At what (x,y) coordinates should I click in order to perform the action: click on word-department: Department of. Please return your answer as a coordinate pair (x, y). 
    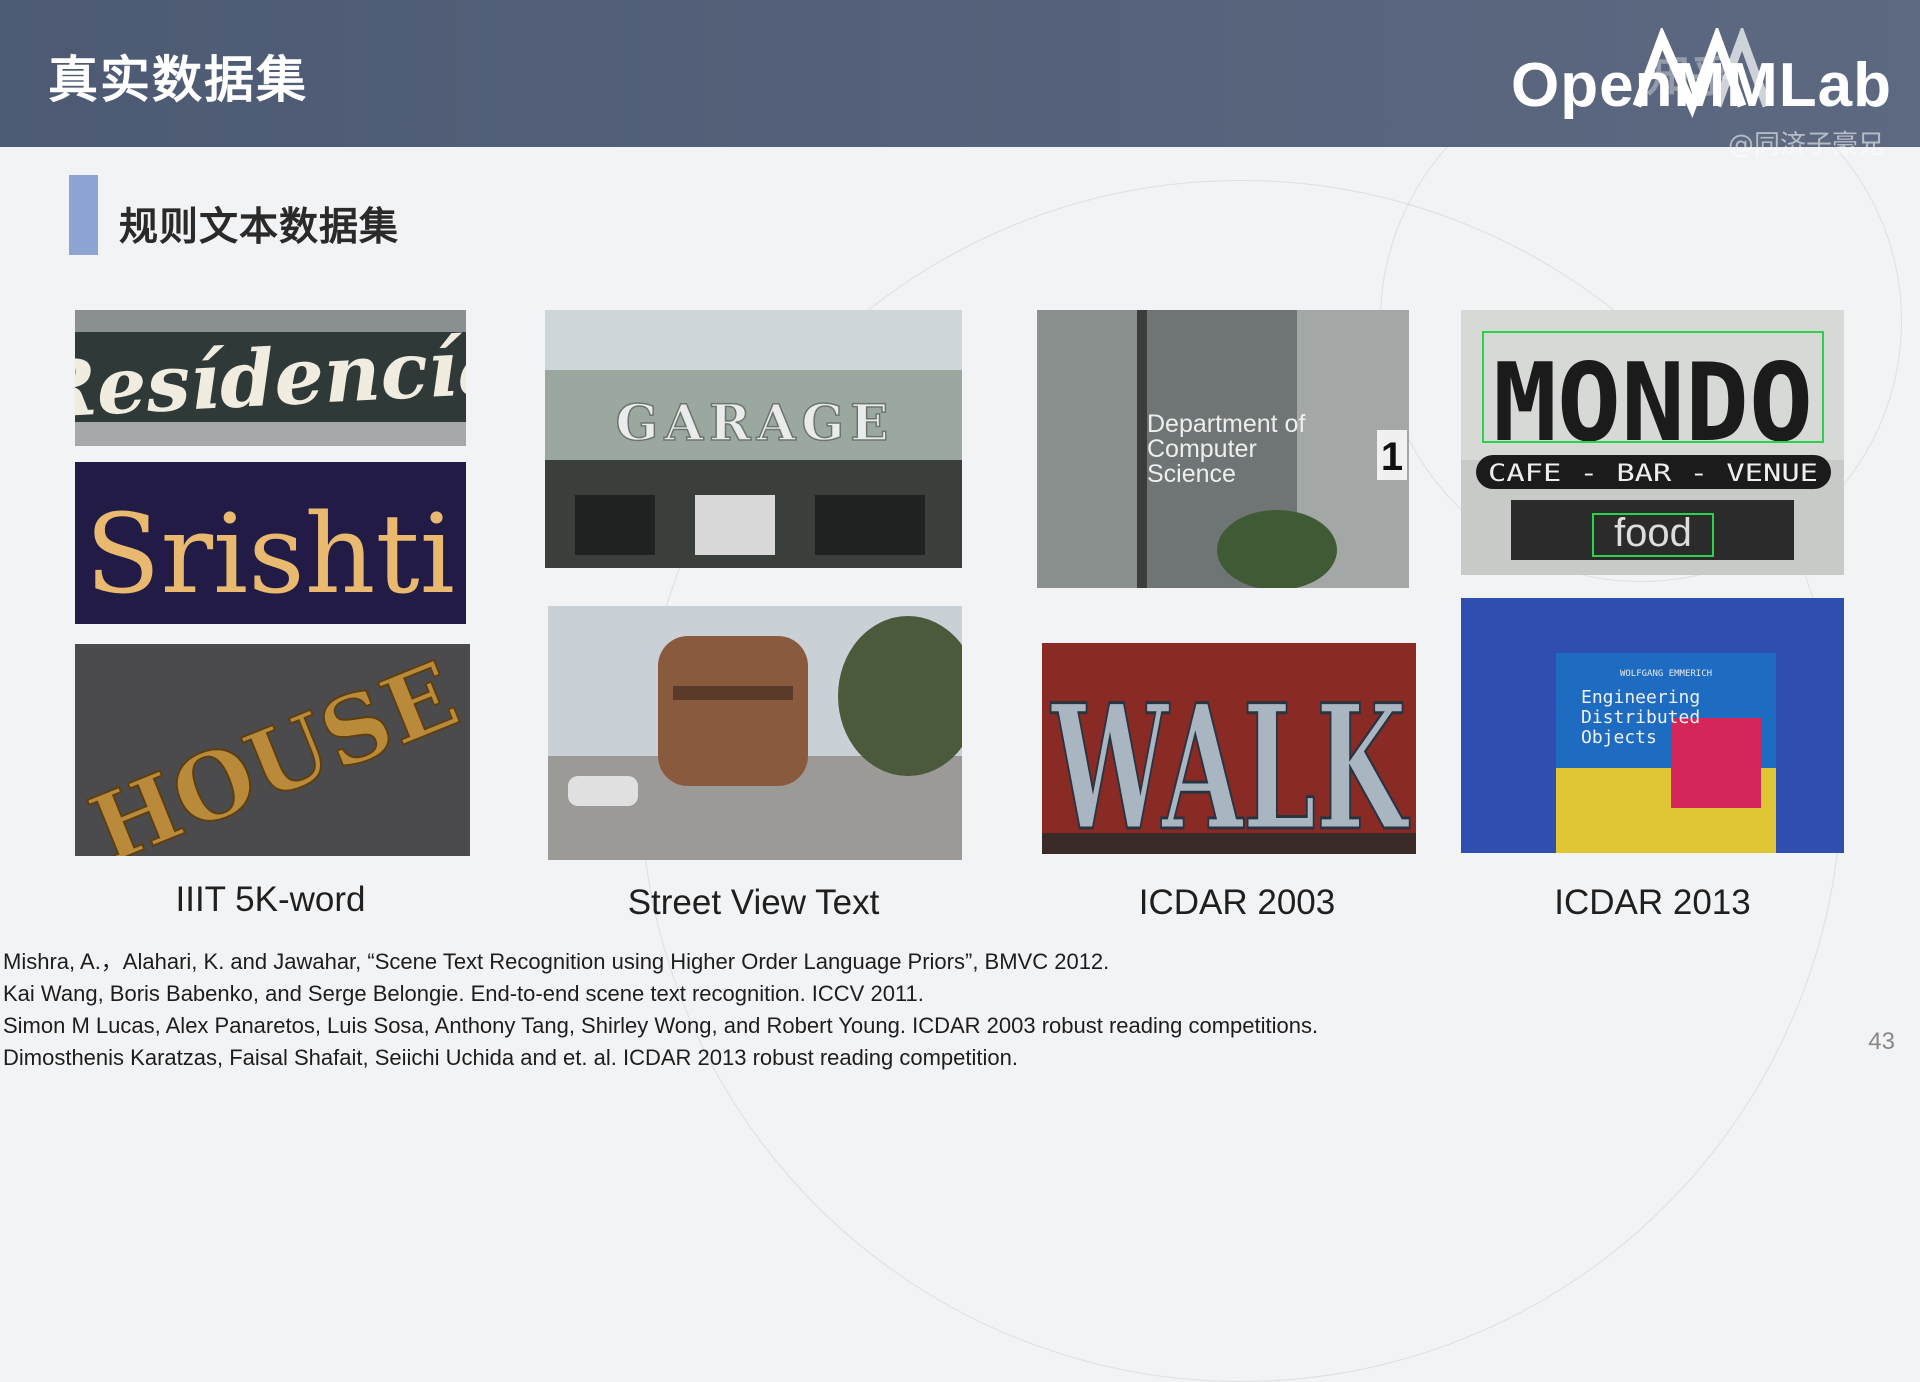
    Looking at the image, I should click on (1226, 424).